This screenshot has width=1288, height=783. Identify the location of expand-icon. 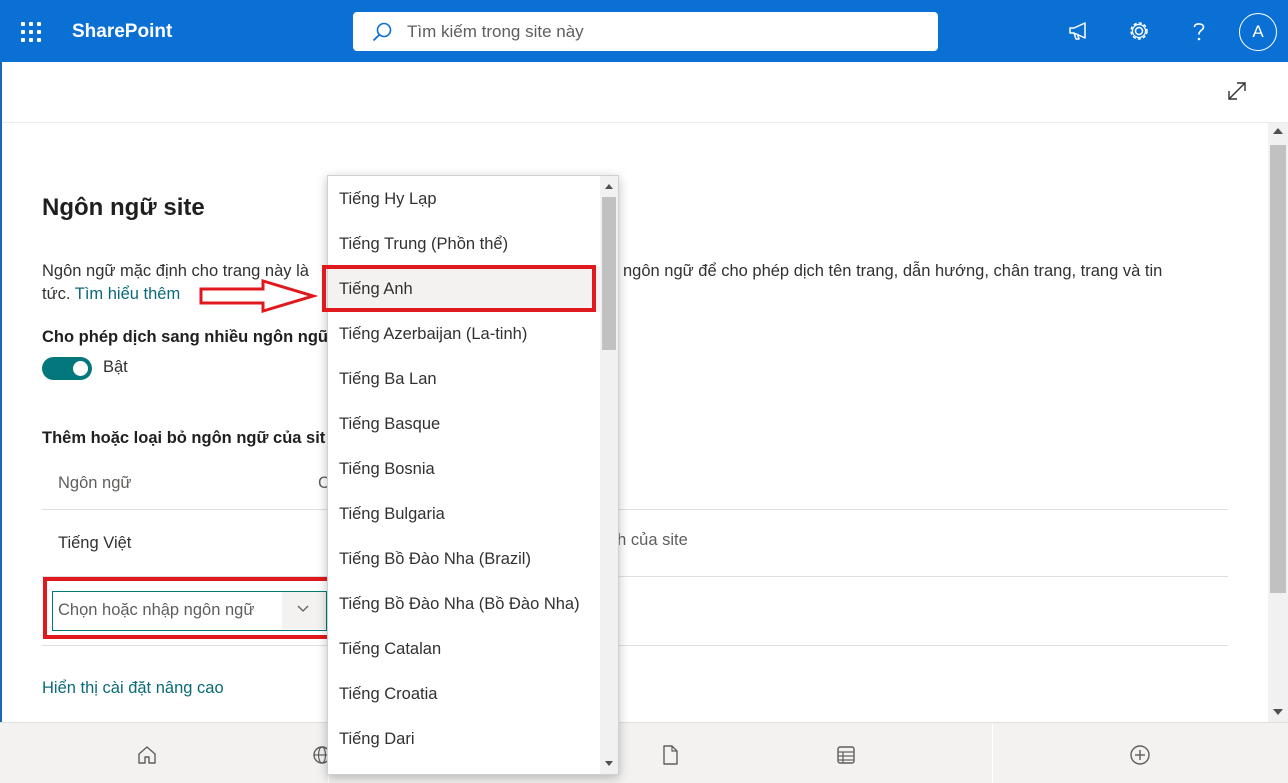
(1237, 91).